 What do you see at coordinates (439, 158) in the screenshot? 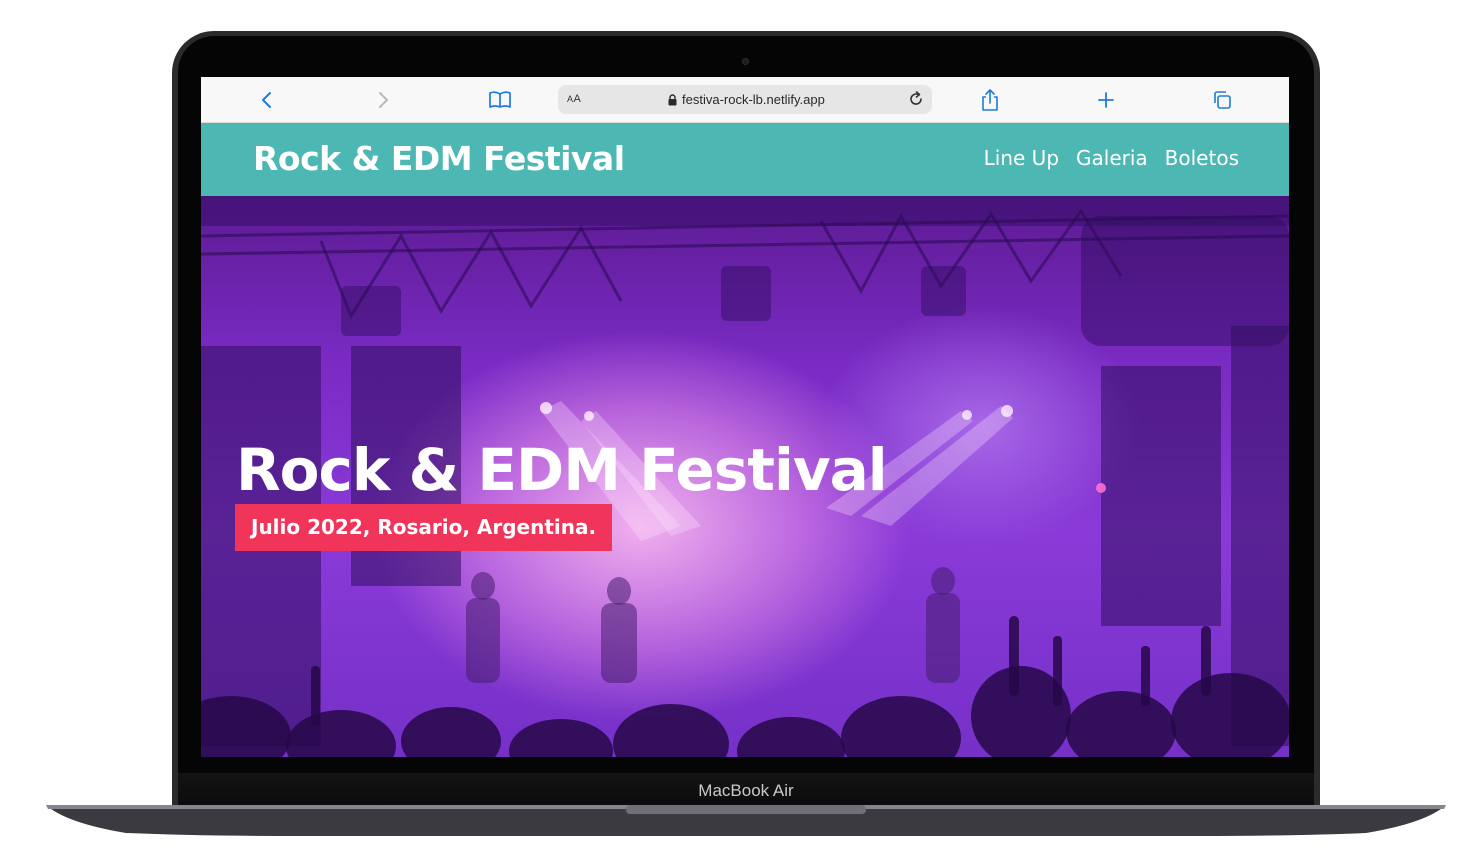
I see `site-brand: Rock & EDM Festival` at bounding box center [439, 158].